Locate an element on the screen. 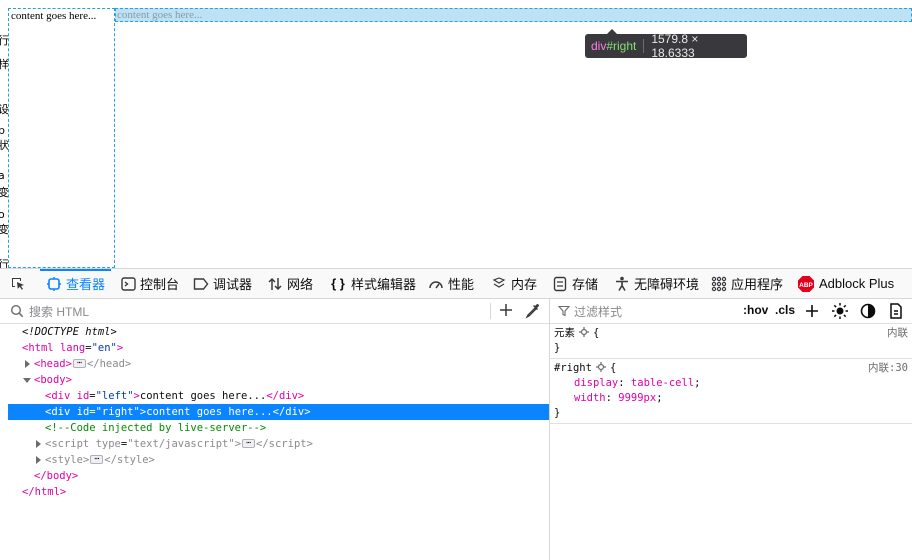 Image resolution: width=912 pixels, height=560 pixels. tab-network: 网络 is located at coordinates (290, 283).